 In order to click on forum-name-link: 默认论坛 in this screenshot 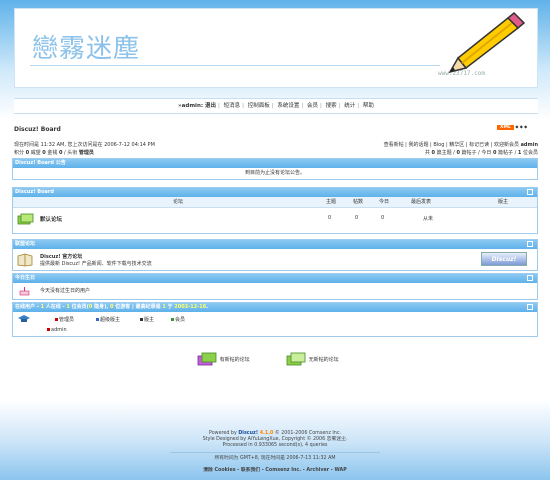, I will do `click(51, 219)`.